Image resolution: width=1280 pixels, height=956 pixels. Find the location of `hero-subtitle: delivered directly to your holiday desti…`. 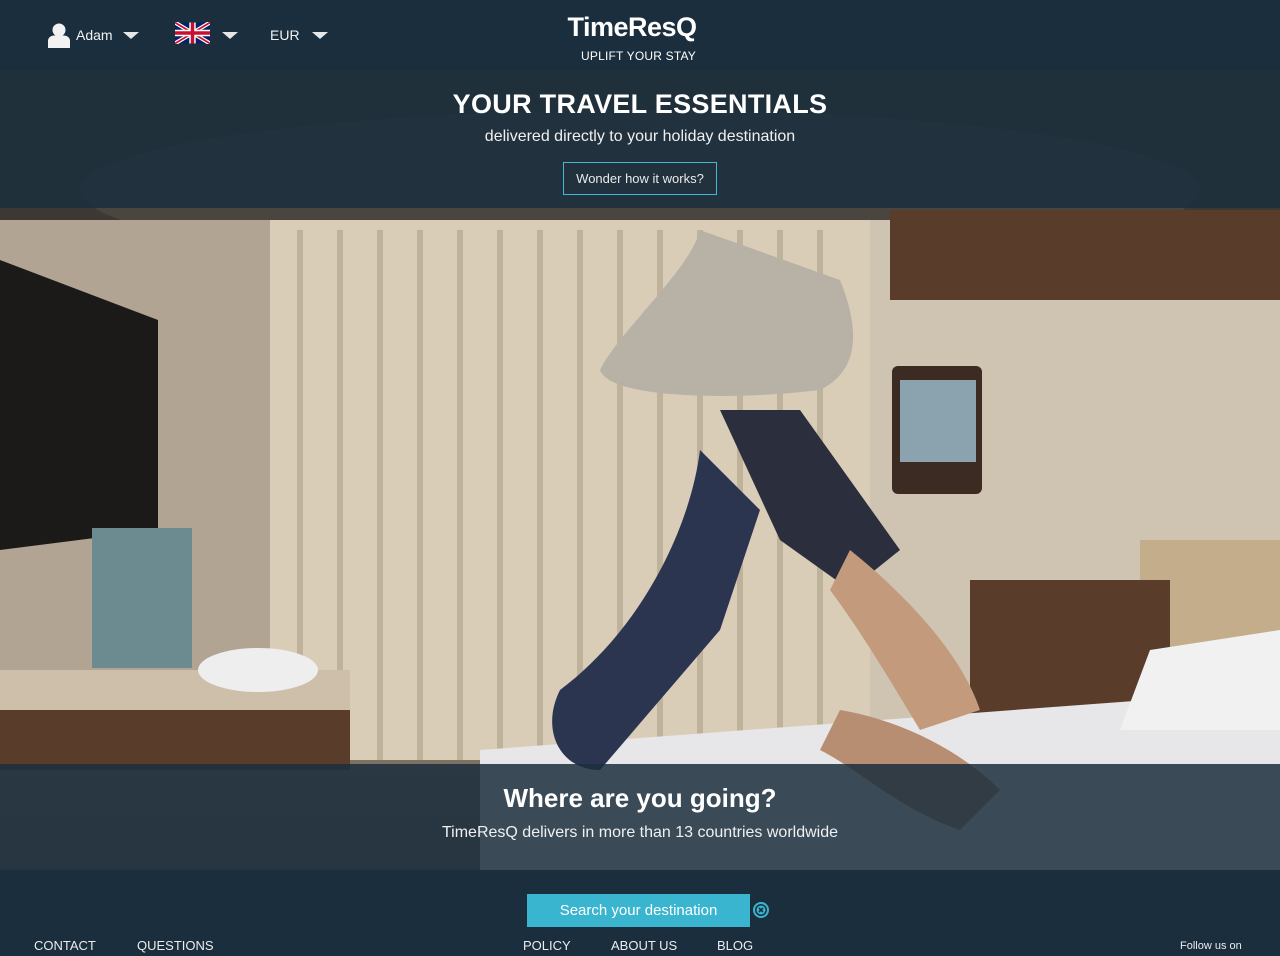

hero-subtitle: delivered directly to your holiday desti… is located at coordinates (640, 136).